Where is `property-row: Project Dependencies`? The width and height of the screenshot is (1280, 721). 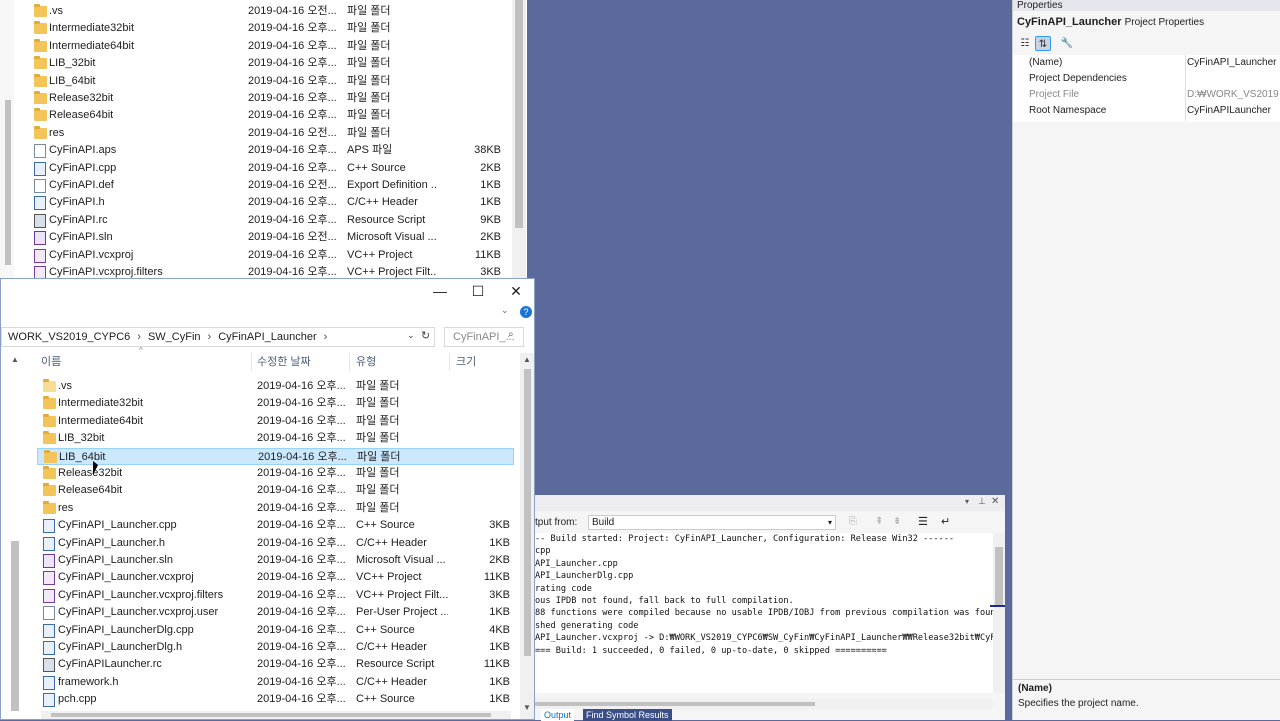 property-row: Project Dependencies is located at coordinates (1146, 79).